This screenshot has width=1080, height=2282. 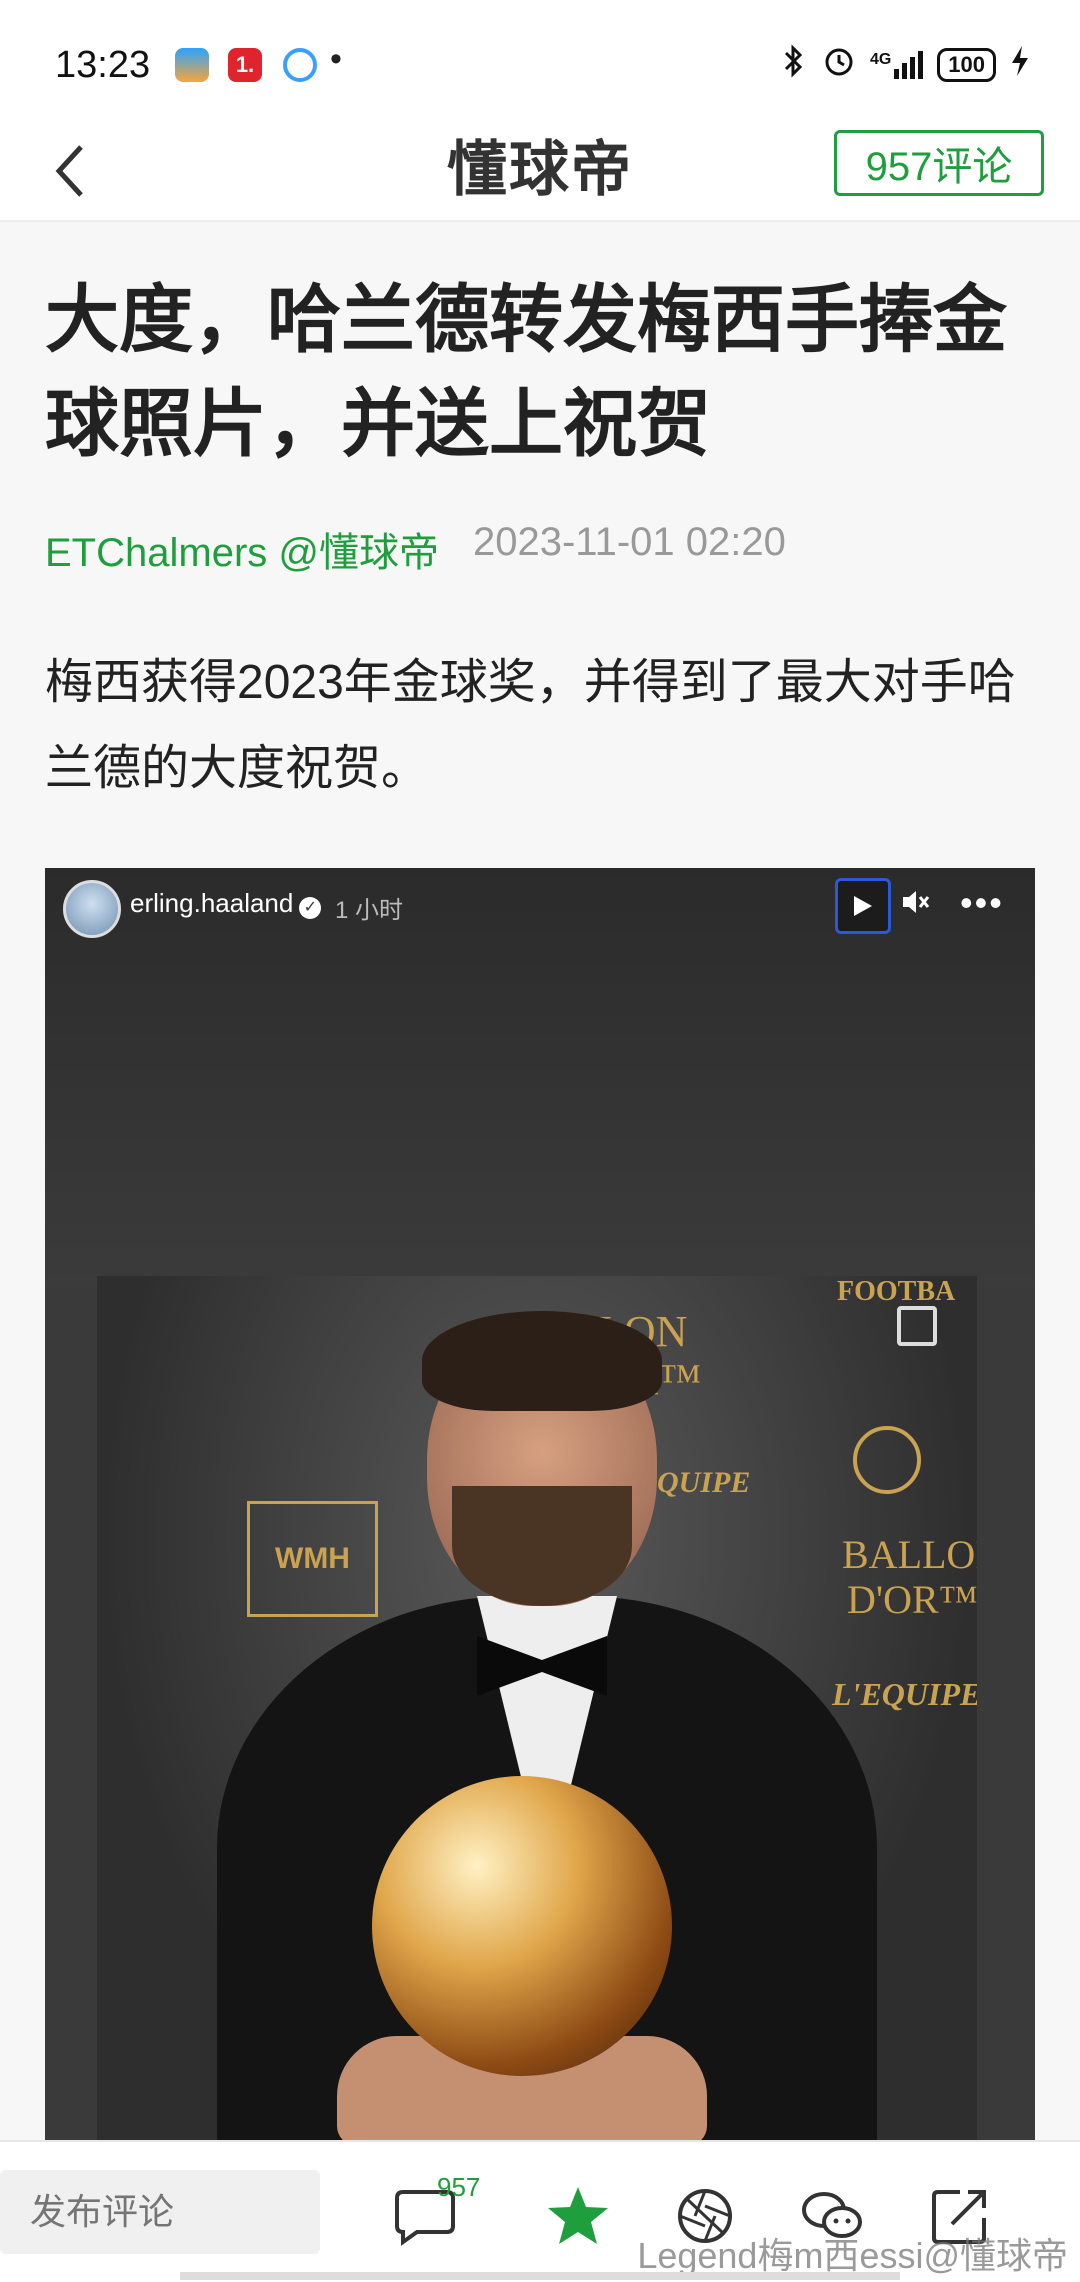 What do you see at coordinates (896, 1291) in the screenshot?
I see `photo-text-football: FOOTBA` at bounding box center [896, 1291].